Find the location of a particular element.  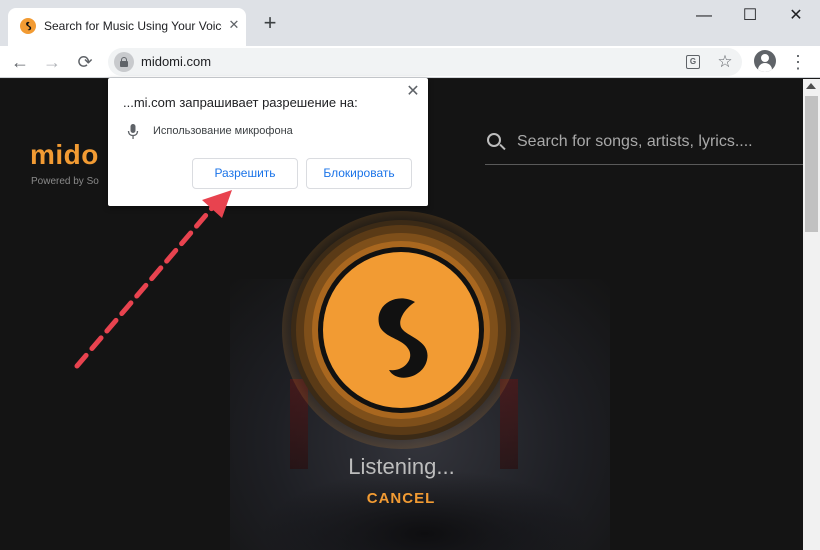

annotation-arrow is located at coordinates (153, 279).